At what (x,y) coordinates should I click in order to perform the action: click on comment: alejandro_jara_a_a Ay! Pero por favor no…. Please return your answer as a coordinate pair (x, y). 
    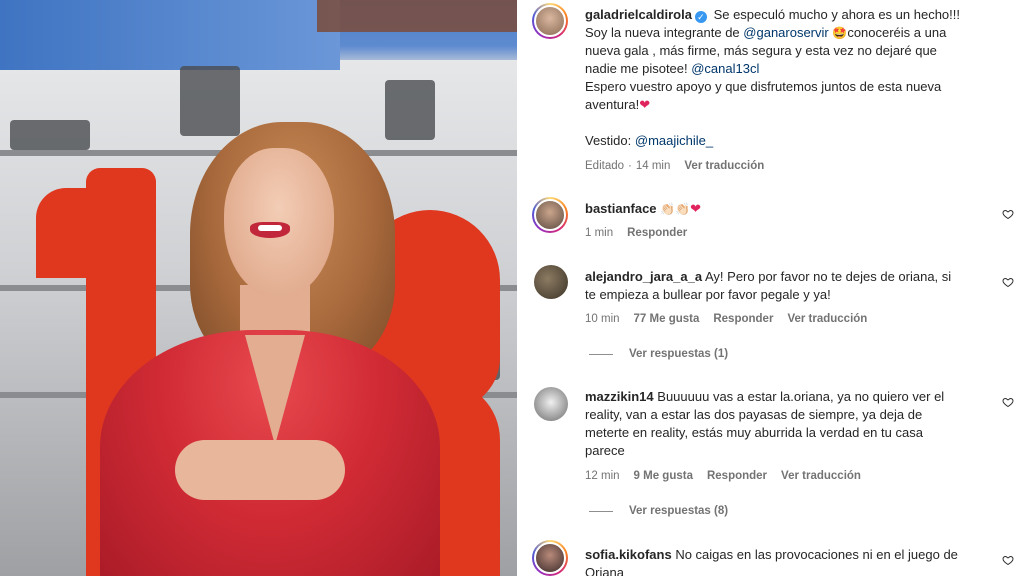
    Looking at the image, I should click on (790, 286).